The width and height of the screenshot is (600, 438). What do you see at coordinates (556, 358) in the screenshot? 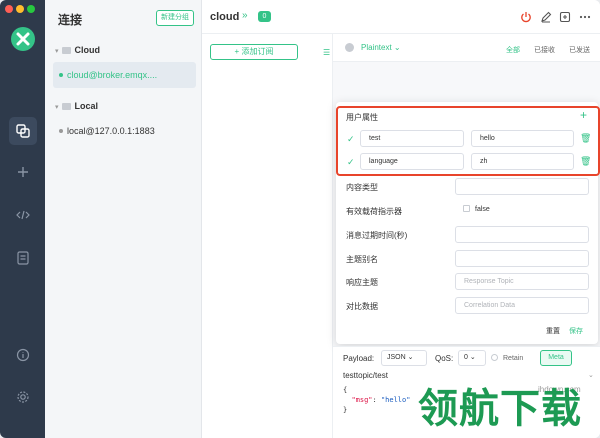
I see `meta-button: Meta` at bounding box center [556, 358].